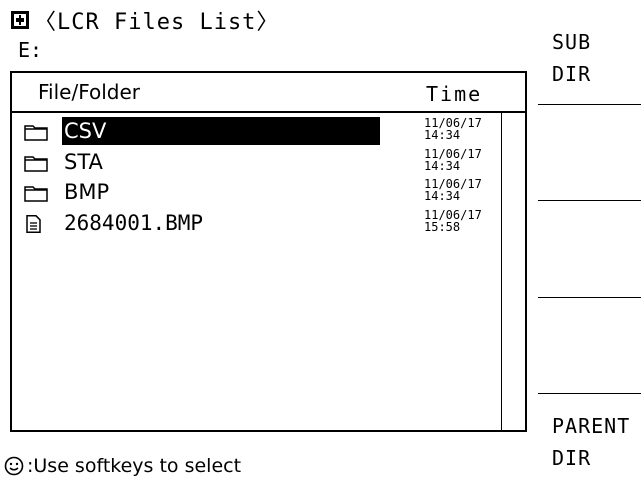 This screenshot has height=486, width=641. What do you see at coordinates (157, 22) in the screenshot?
I see `title-text: 〈LCR Files List〉` at bounding box center [157, 22].